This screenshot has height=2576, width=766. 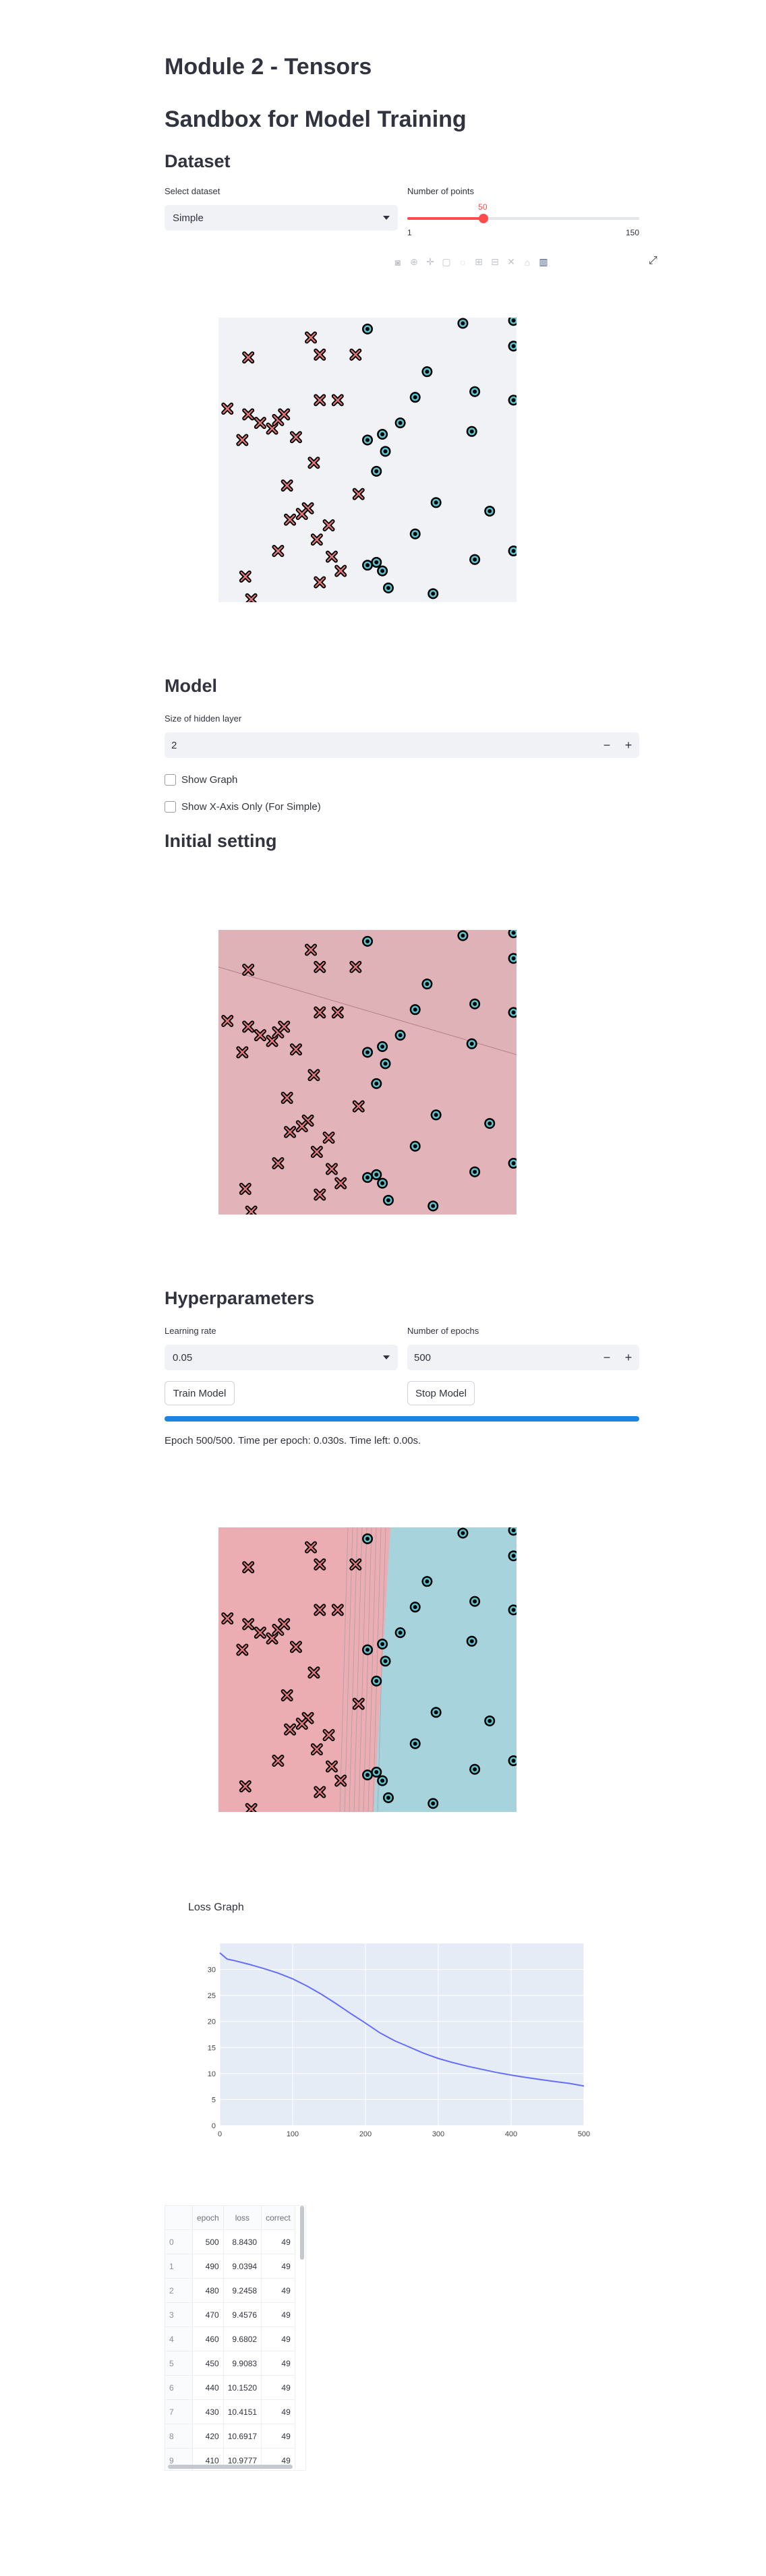 What do you see at coordinates (282, 1358) in the screenshot?
I see `learning-rate-select: 0.05` at bounding box center [282, 1358].